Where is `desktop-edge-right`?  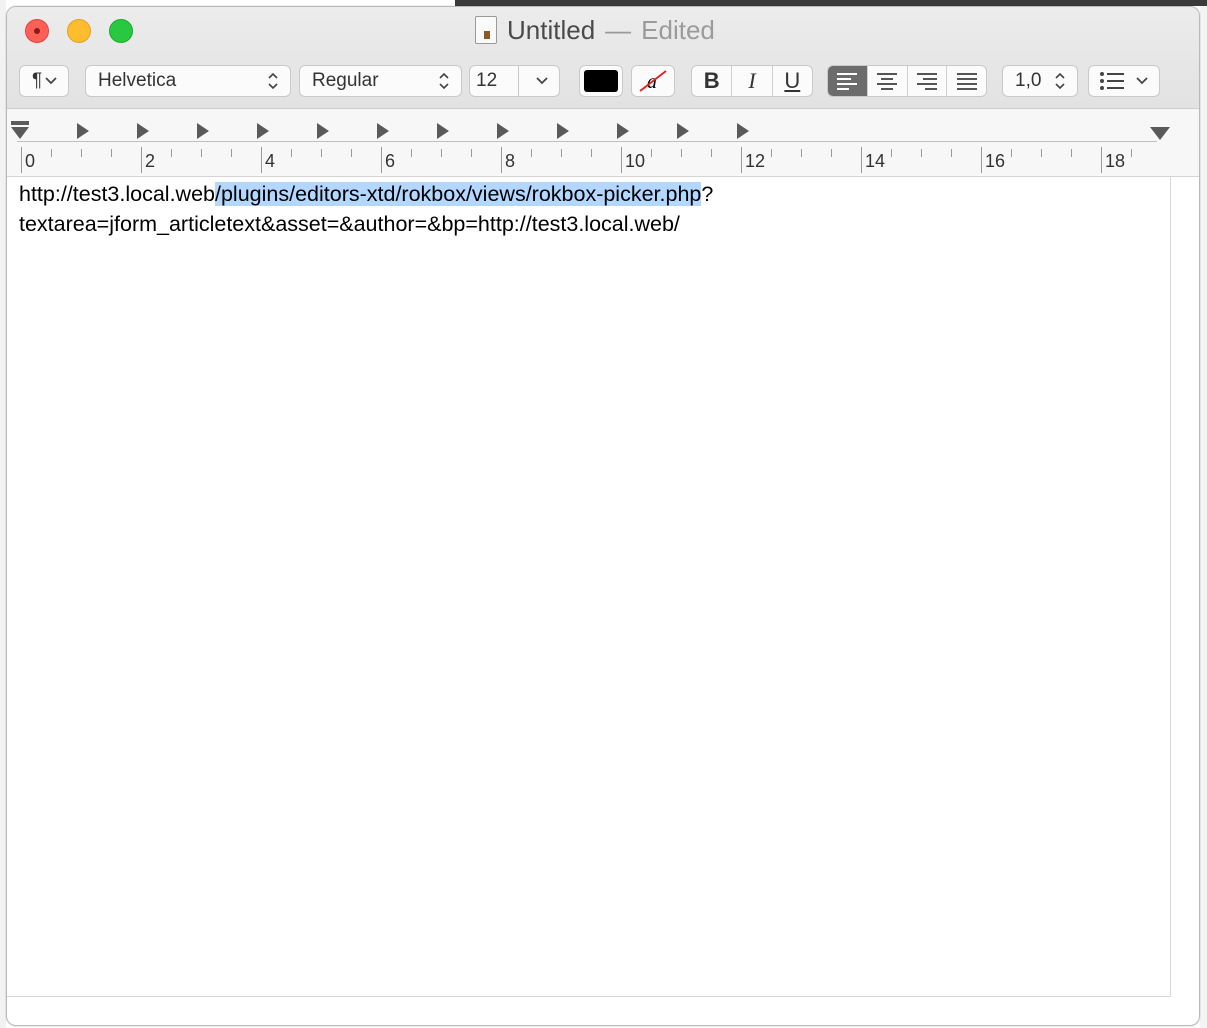
desktop-edge-right is located at coordinates (1203, 514).